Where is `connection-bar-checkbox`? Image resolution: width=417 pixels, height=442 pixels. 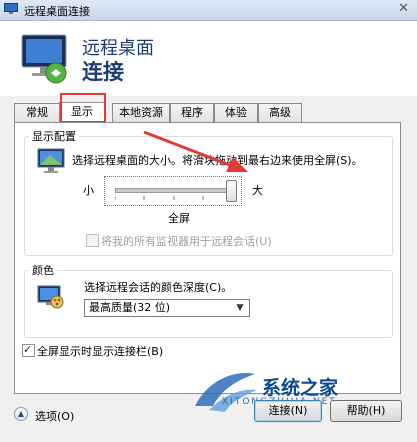
connection-bar-checkbox is located at coordinates (28, 350).